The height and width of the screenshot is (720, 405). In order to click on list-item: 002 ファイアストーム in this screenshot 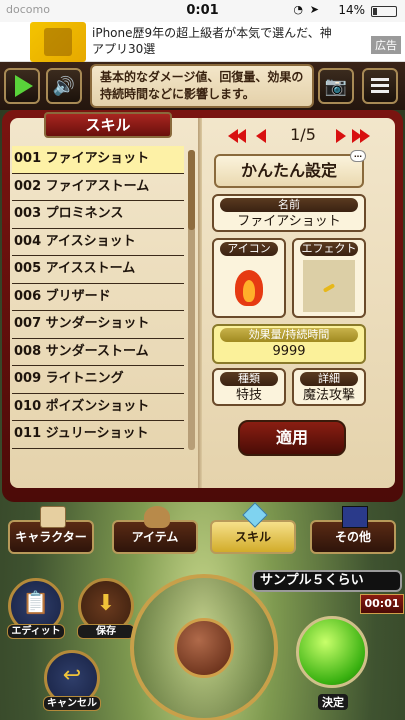, I will do `click(98, 187)`.